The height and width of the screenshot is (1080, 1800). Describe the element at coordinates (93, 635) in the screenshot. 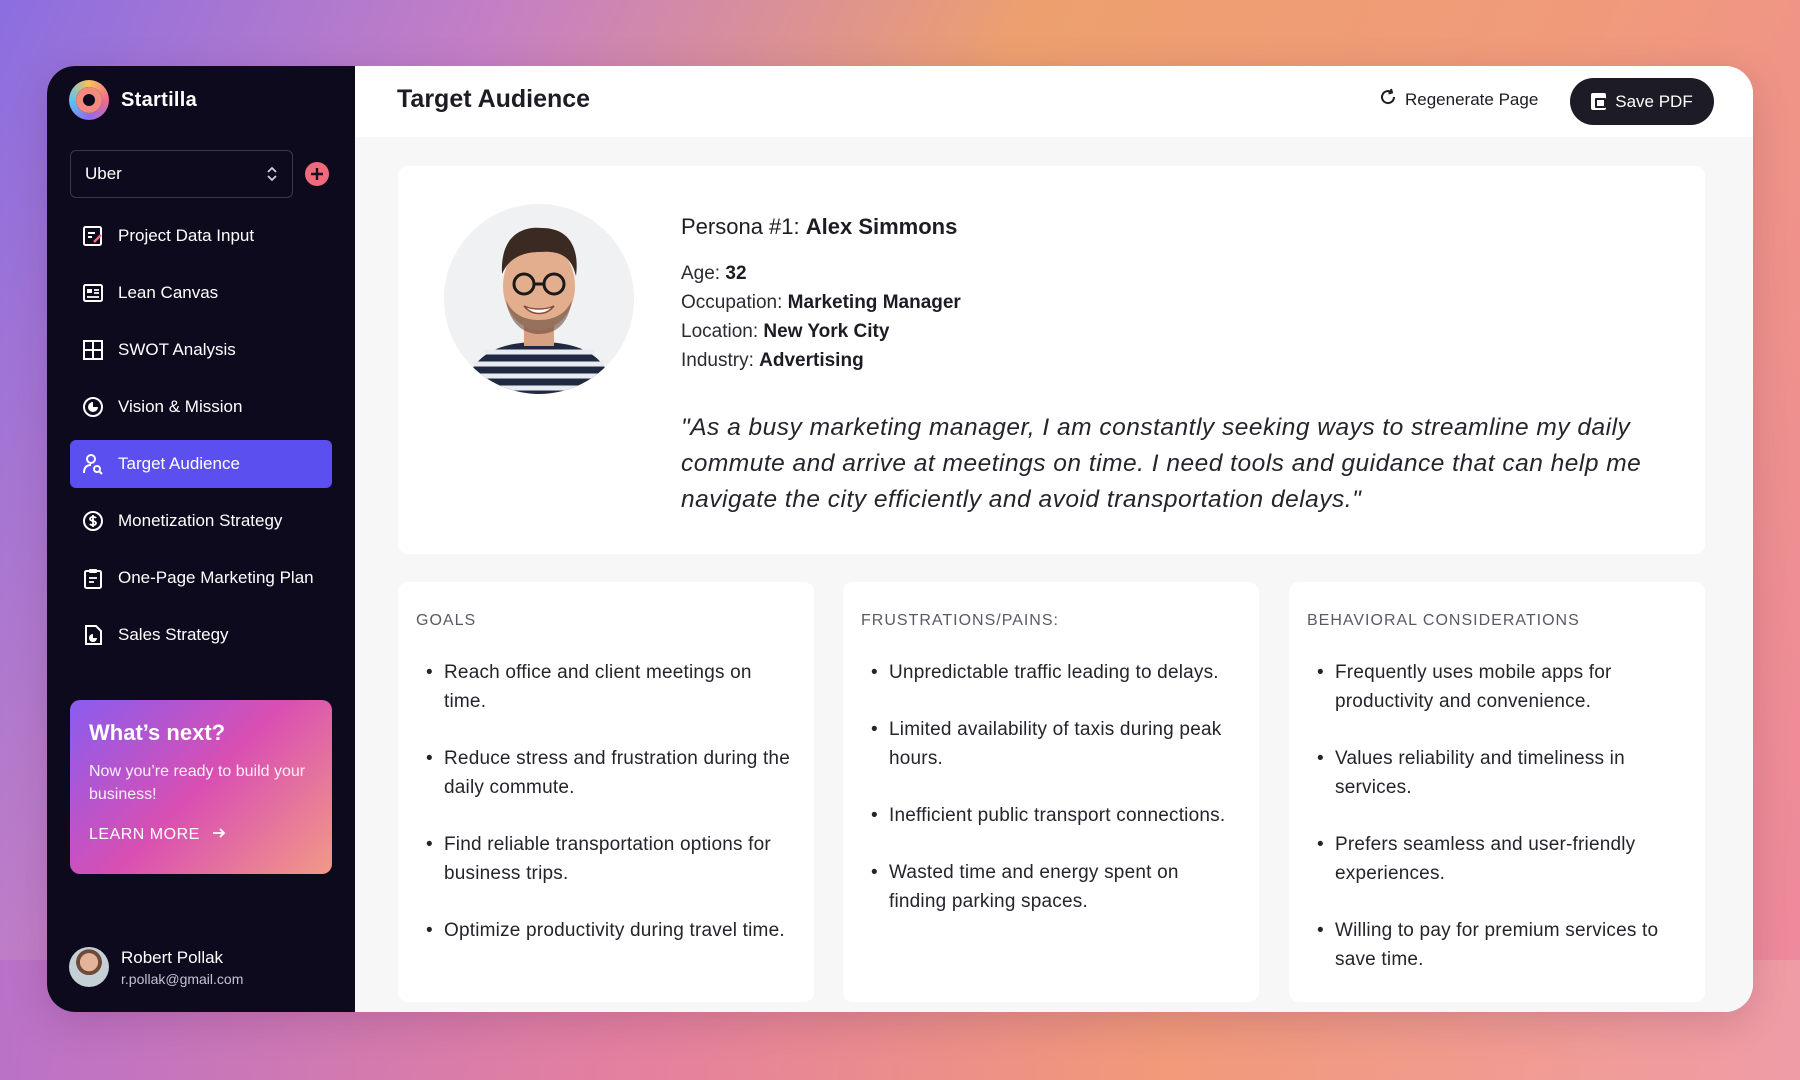

I see `chart-doc-icon` at that location.